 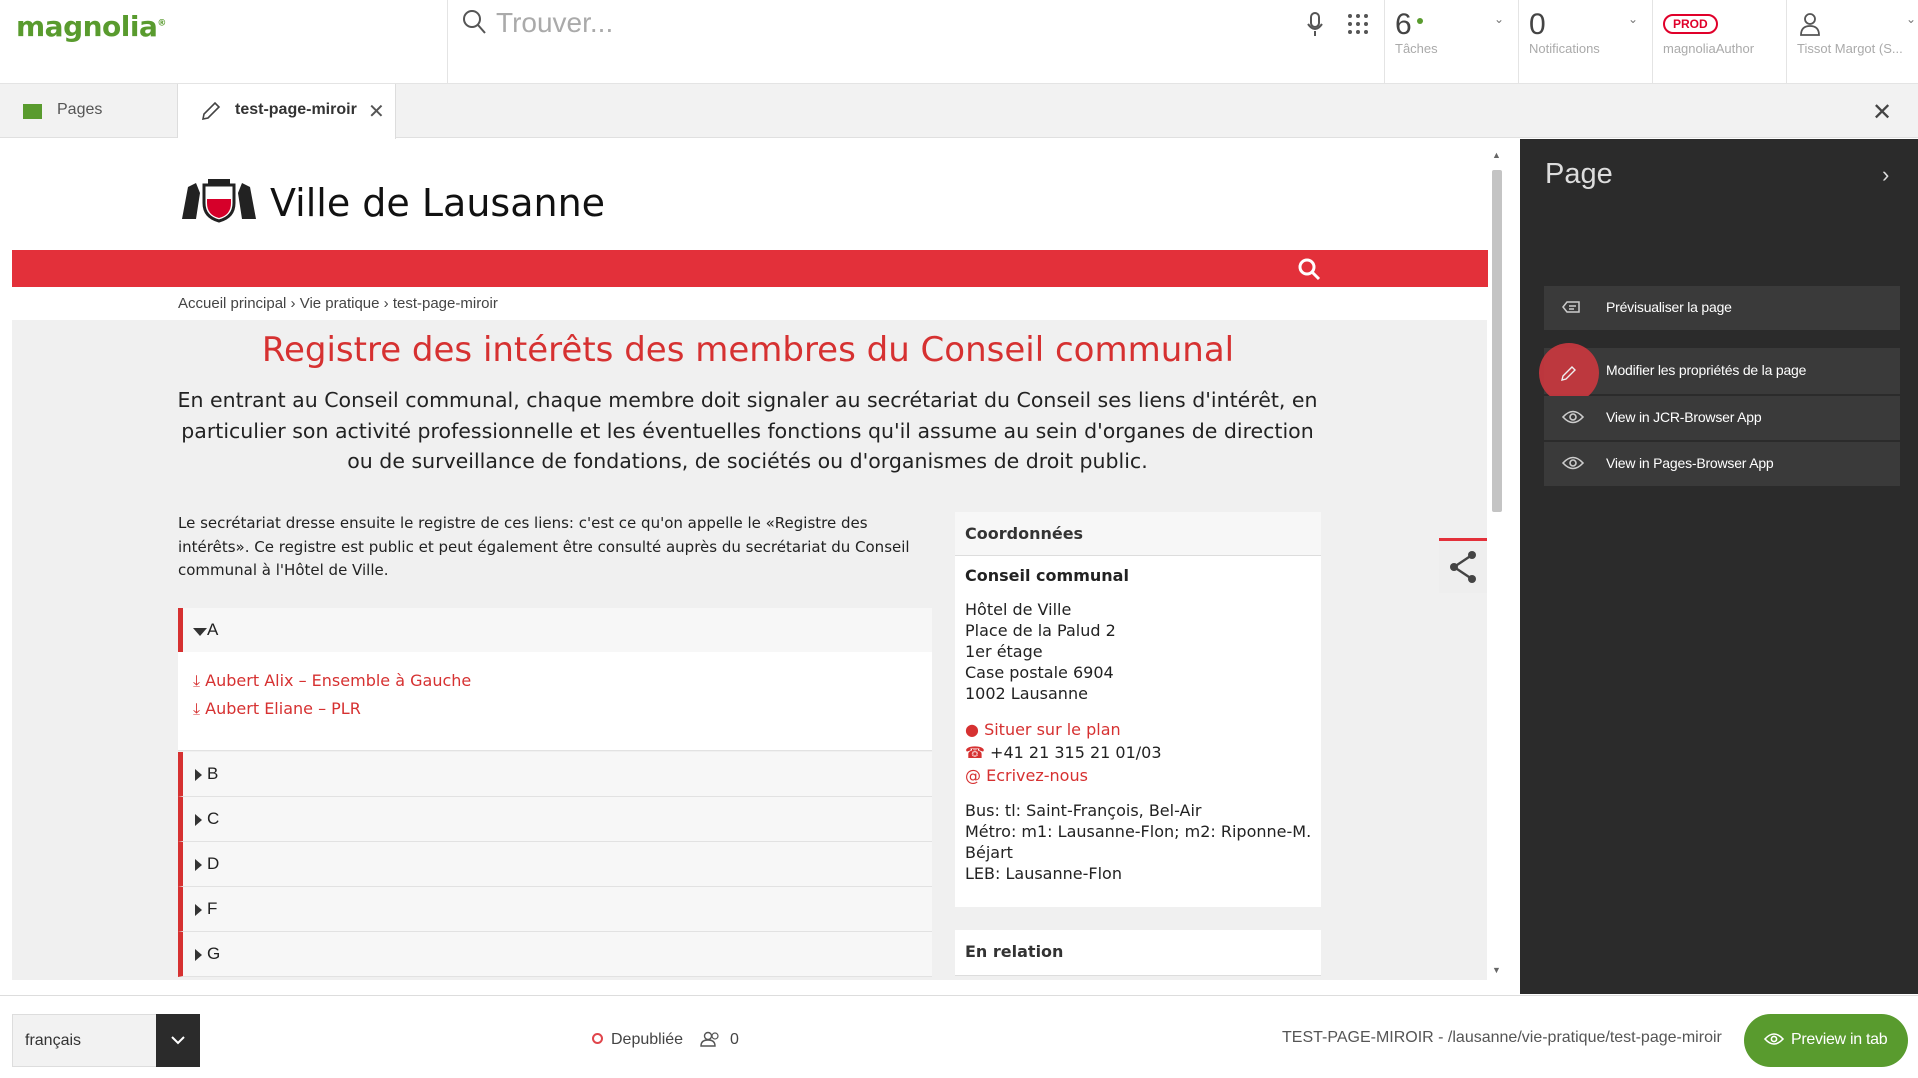 I want to click on preview-page-action: Prévisualiser la page, so click(x=1722, y=308).